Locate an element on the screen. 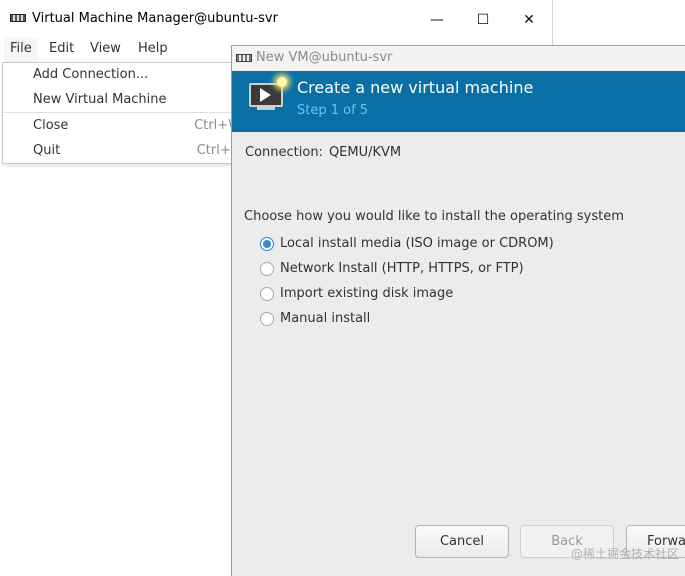 Image resolution: width=685 pixels, height=576 pixels. menu-item-label: New Virtual Machine is located at coordinates (100, 99).